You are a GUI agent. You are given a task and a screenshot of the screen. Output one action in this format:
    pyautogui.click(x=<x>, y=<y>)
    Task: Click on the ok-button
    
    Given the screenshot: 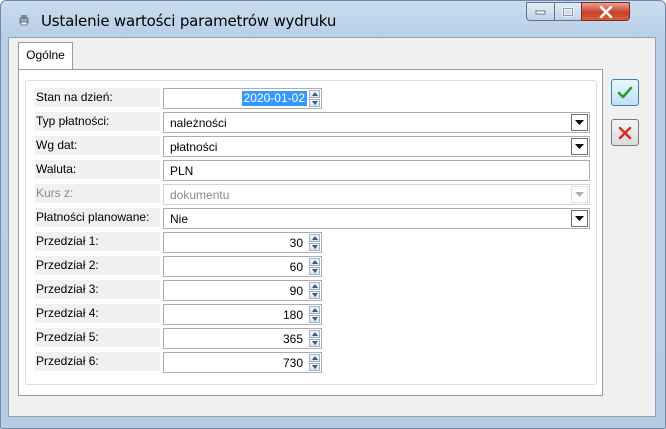 What is the action you would take?
    pyautogui.click(x=625, y=92)
    